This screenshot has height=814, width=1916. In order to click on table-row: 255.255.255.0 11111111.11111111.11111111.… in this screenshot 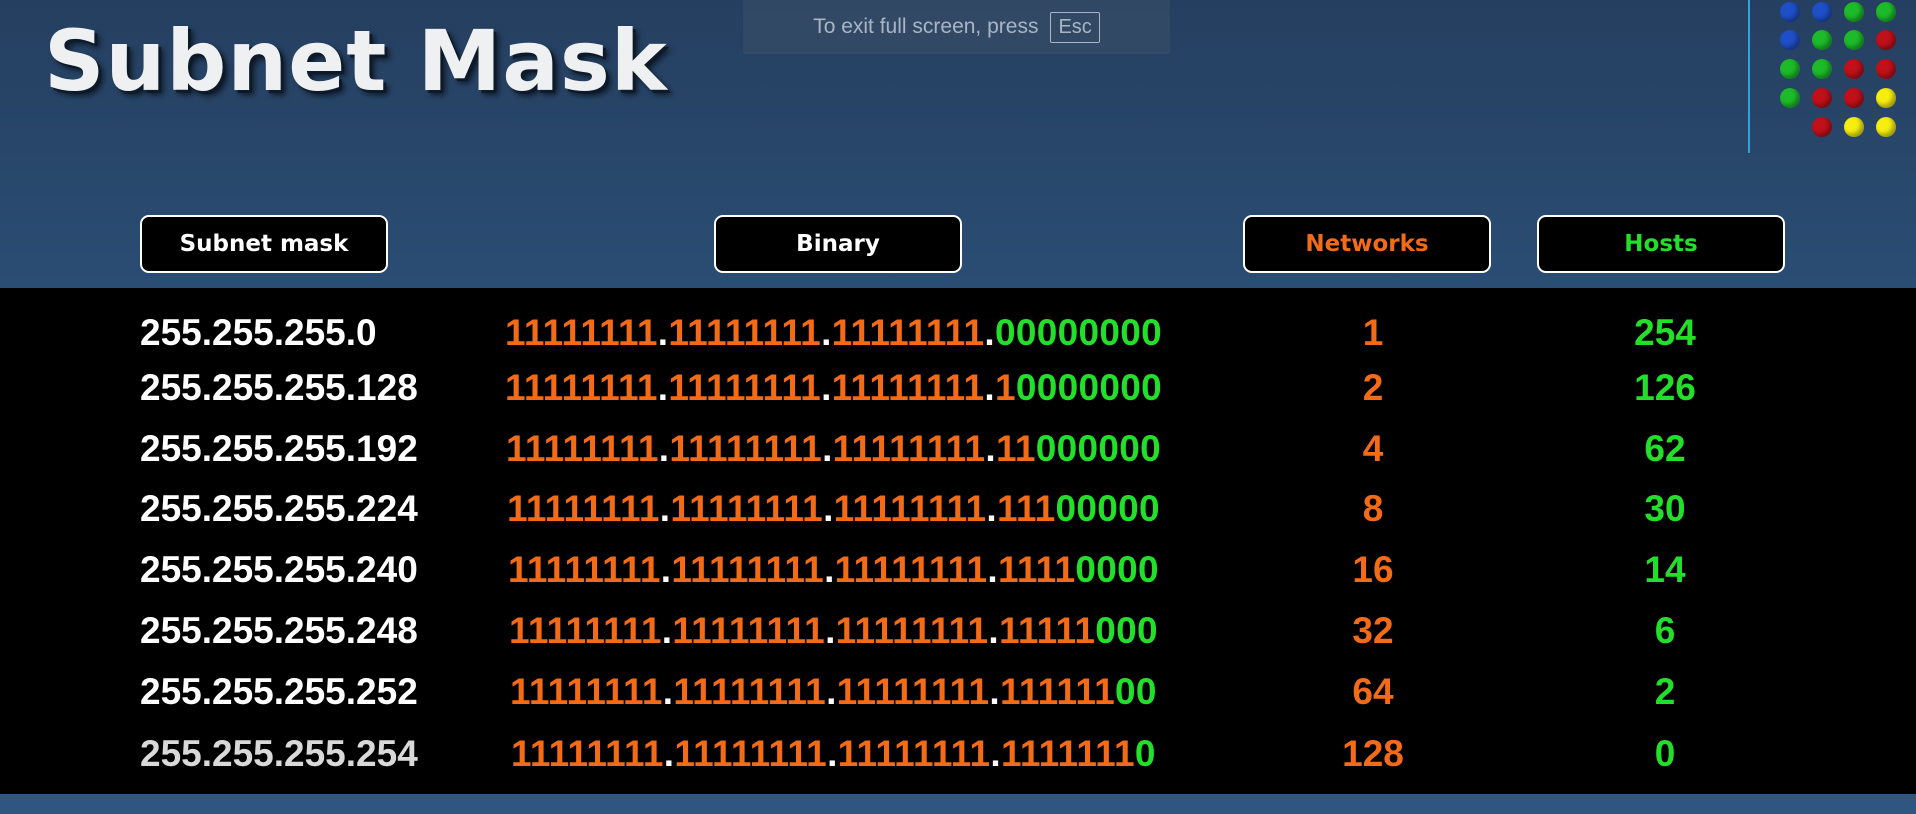, I will do `click(958, 333)`.